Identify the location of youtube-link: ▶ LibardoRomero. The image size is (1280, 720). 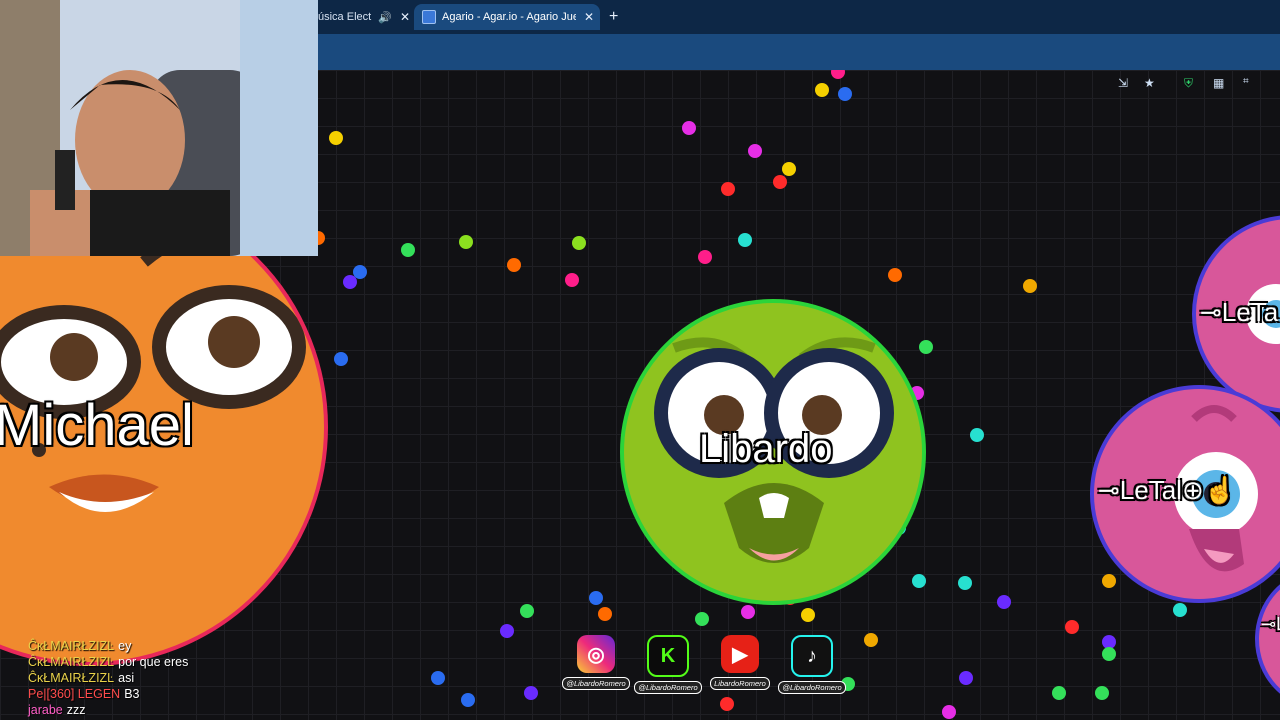
(740, 667).